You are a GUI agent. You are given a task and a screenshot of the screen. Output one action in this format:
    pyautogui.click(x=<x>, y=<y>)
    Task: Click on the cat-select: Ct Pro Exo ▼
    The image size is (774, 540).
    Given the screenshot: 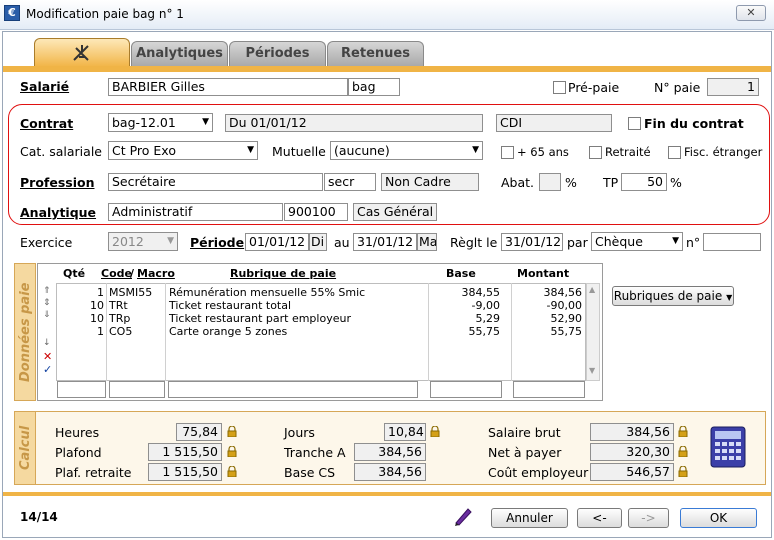 What is the action you would take?
    pyautogui.click(x=183, y=150)
    